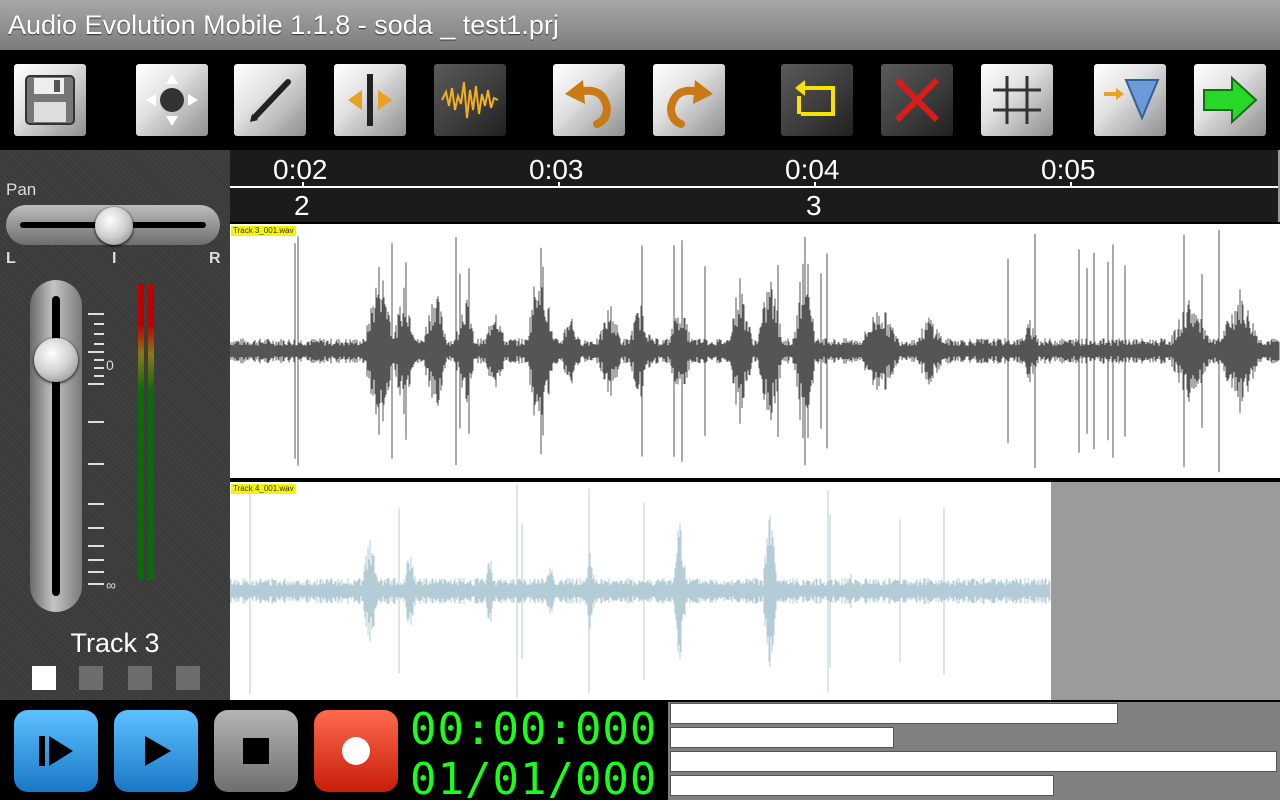  I want to click on forward-icon, so click(1230, 100).